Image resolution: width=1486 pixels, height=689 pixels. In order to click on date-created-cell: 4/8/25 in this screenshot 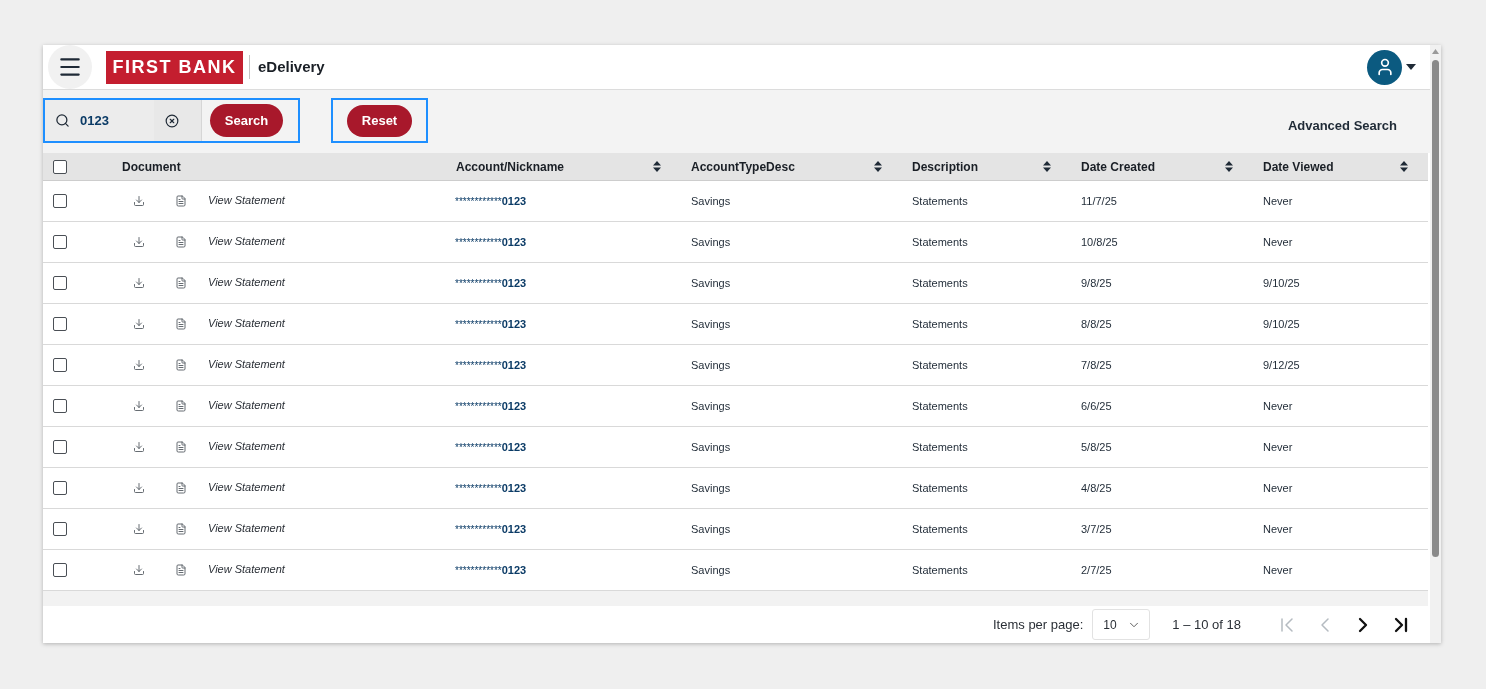, I will do `click(1096, 487)`.